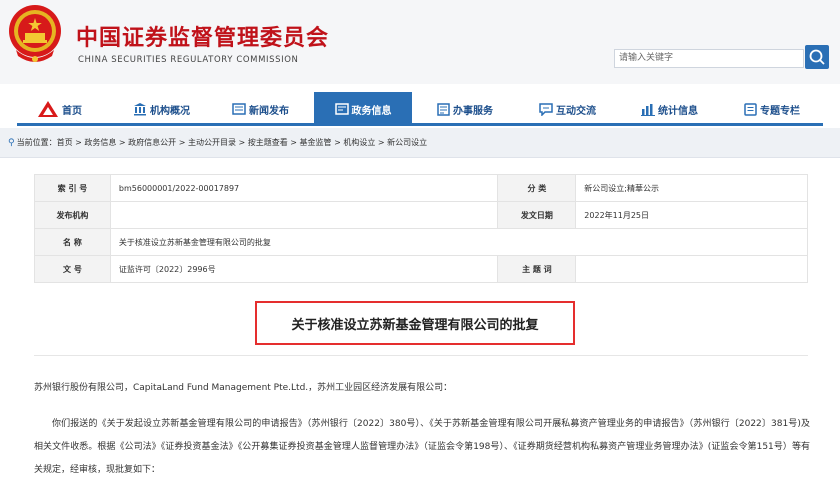 The width and height of the screenshot is (840, 496). I want to click on keyword-value, so click(691, 269).